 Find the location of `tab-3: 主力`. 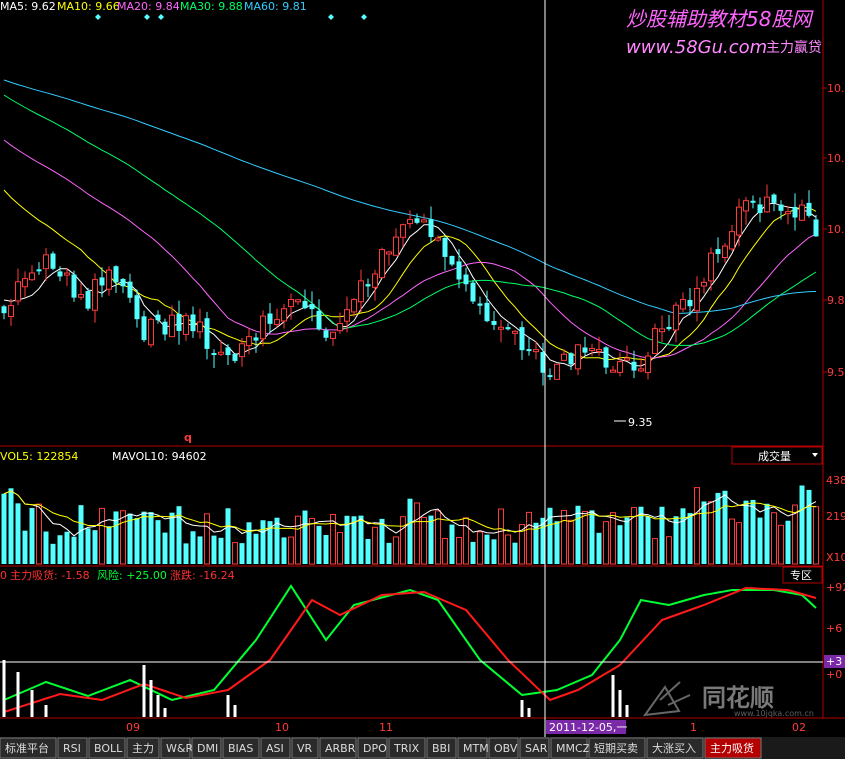

tab-3: 主力 is located at coordinates (143, 748).